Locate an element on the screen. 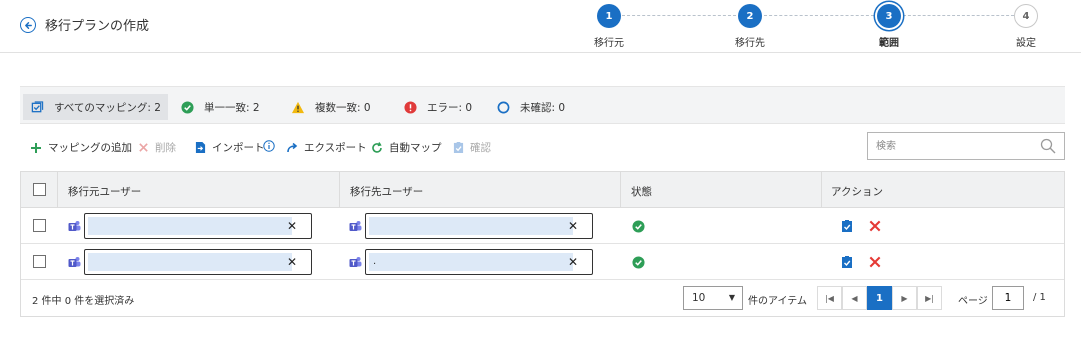 The image size is (1081, 344). step-number: 2 is located at coordinates (750, 16).